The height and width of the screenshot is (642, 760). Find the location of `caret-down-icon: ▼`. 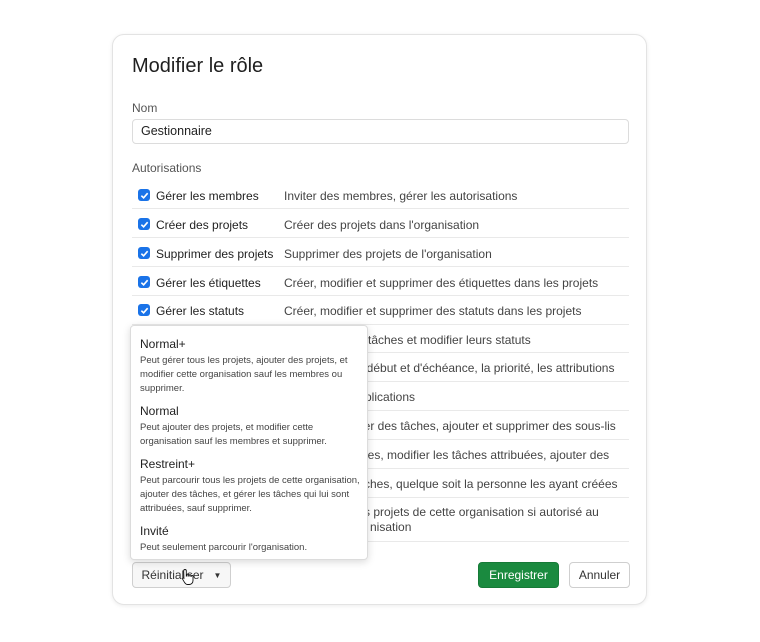

caret-down-icon: ▼ is located at coordinates (217, 575).